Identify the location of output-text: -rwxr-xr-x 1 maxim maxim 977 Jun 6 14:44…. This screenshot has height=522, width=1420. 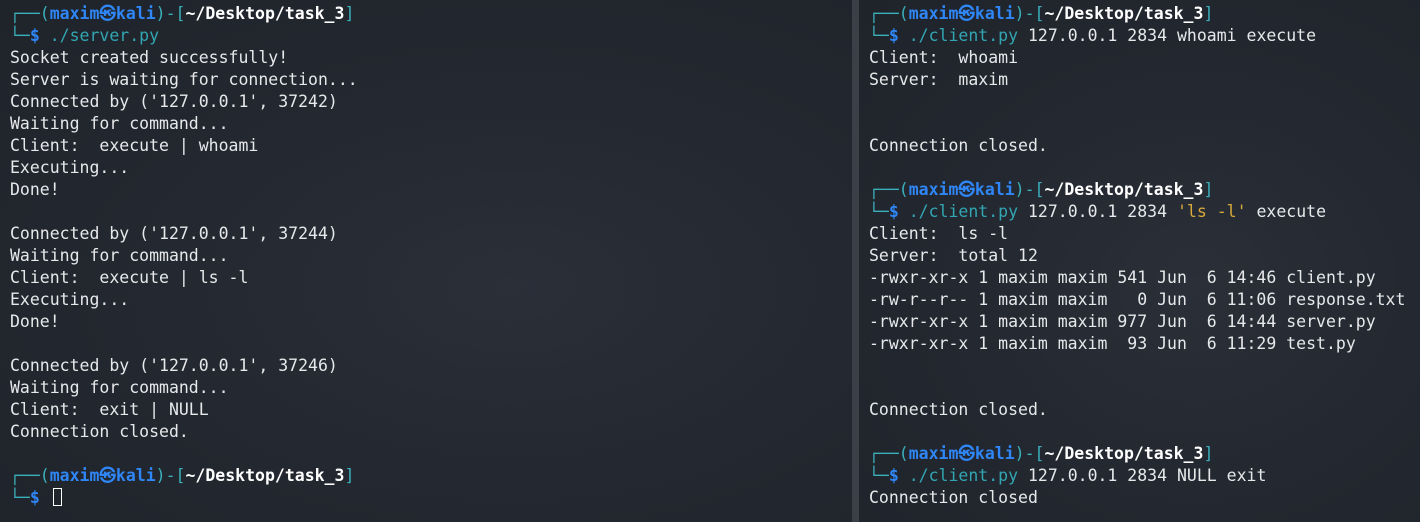
(1122, 321).